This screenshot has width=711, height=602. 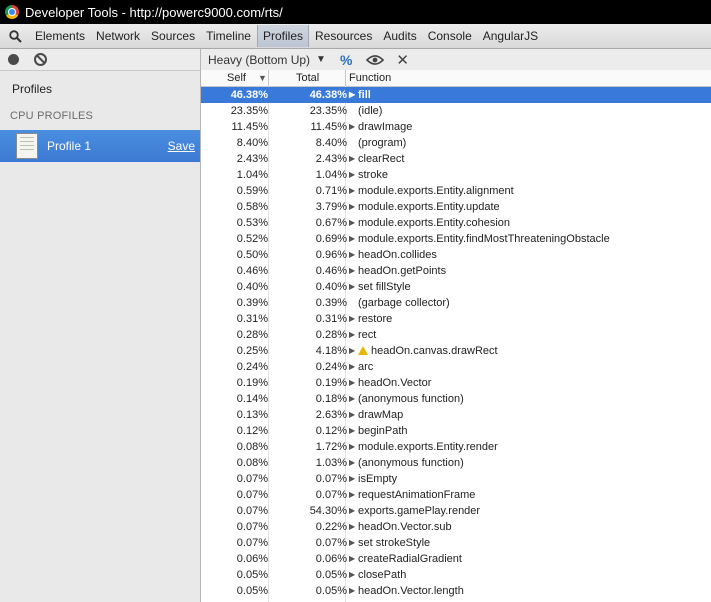 What do you see at coordinates (456, 399) in the screenshot?
I see `table-row: 0.14% 0.18% ▶ (anonymous function)` at bounding box center [456, 399].